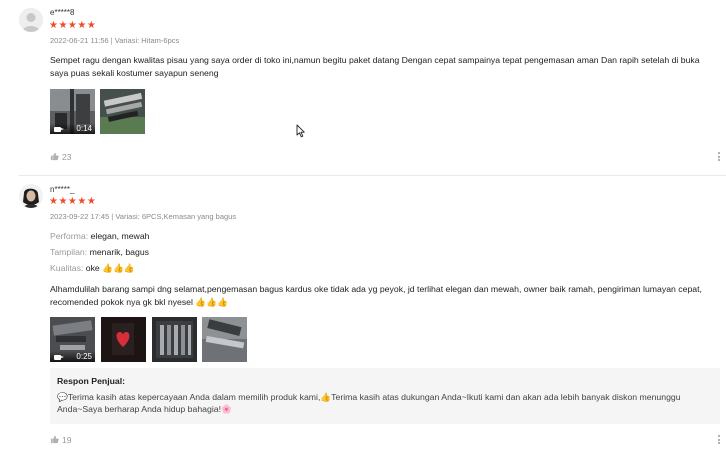 This screenshot has width=726, height=457. What do you see at coordinates (84, 356) in the screenshot?
I see `video-duration: 0:25` at bounding box center [84, 356].